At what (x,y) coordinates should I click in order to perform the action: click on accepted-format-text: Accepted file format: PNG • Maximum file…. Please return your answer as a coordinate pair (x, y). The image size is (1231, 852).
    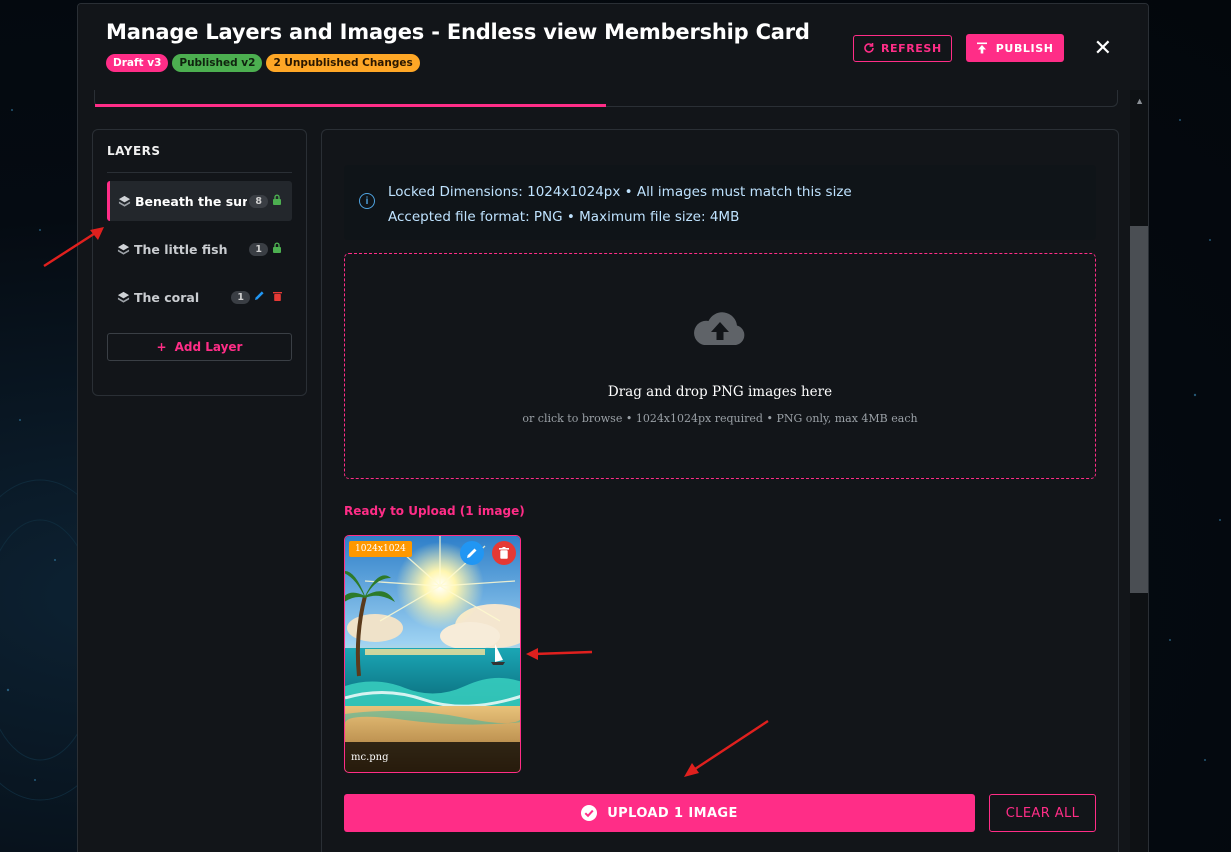
    Looking at the image, I should click on (564, 217).